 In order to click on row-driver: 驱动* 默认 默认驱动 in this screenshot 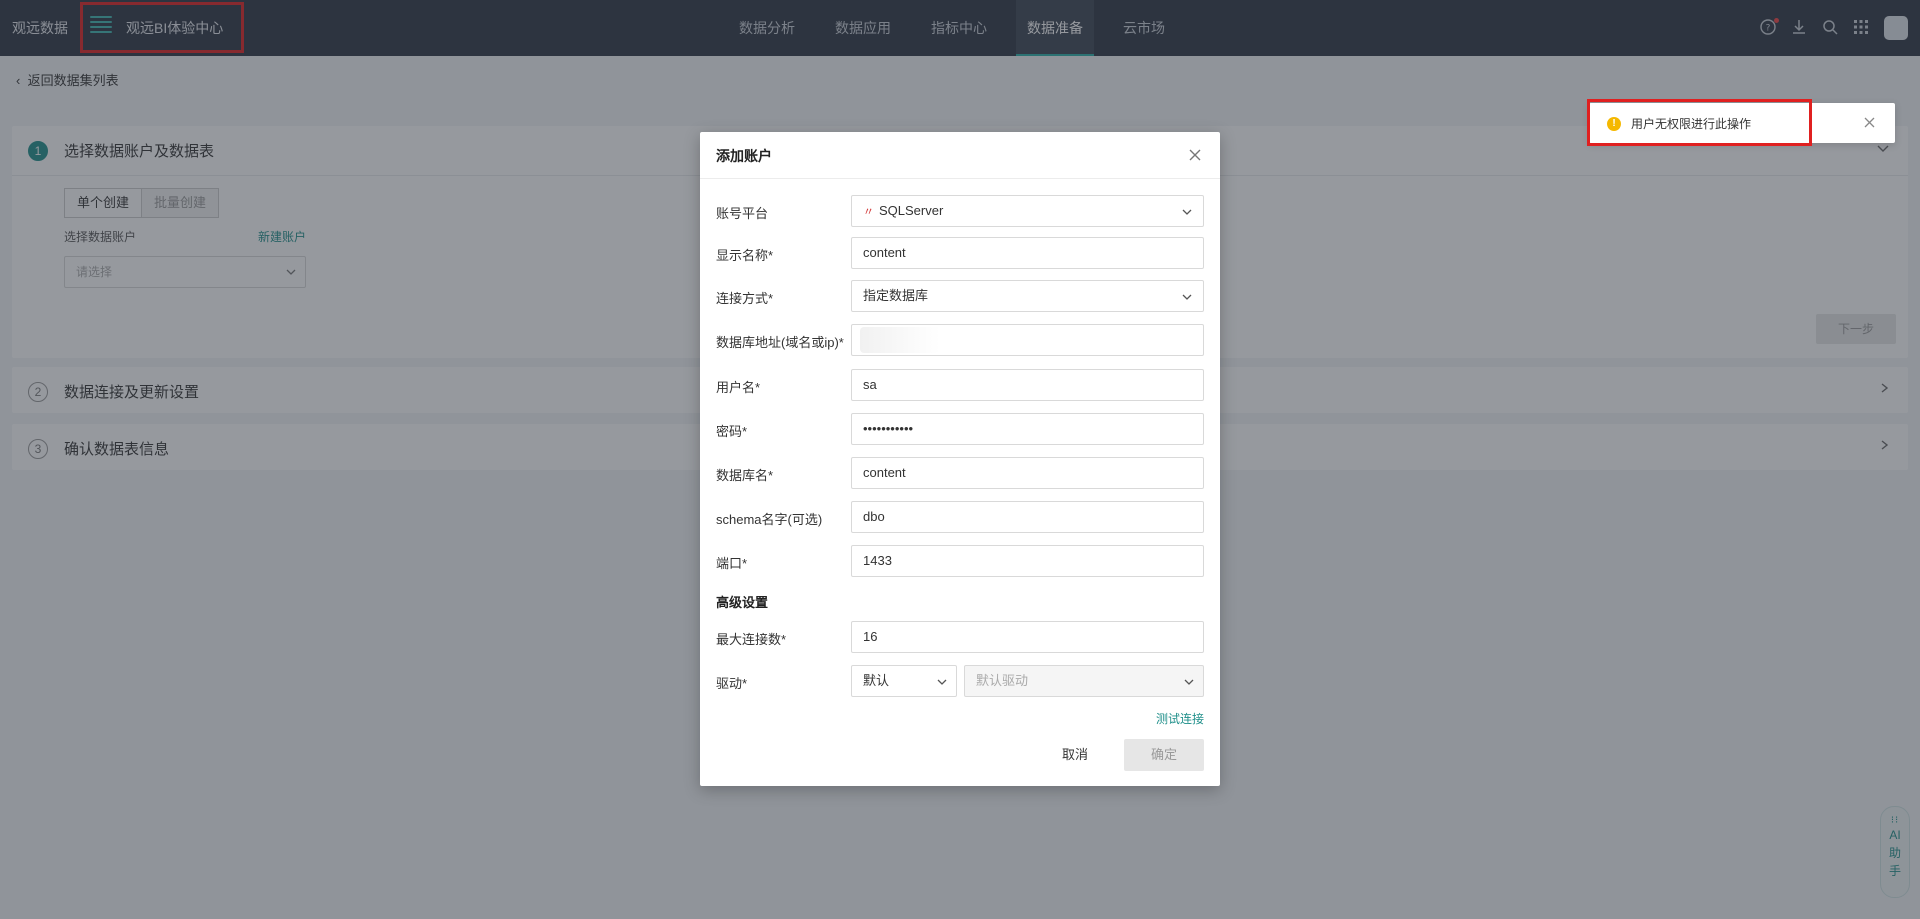, I will do `click(960, 681)`.